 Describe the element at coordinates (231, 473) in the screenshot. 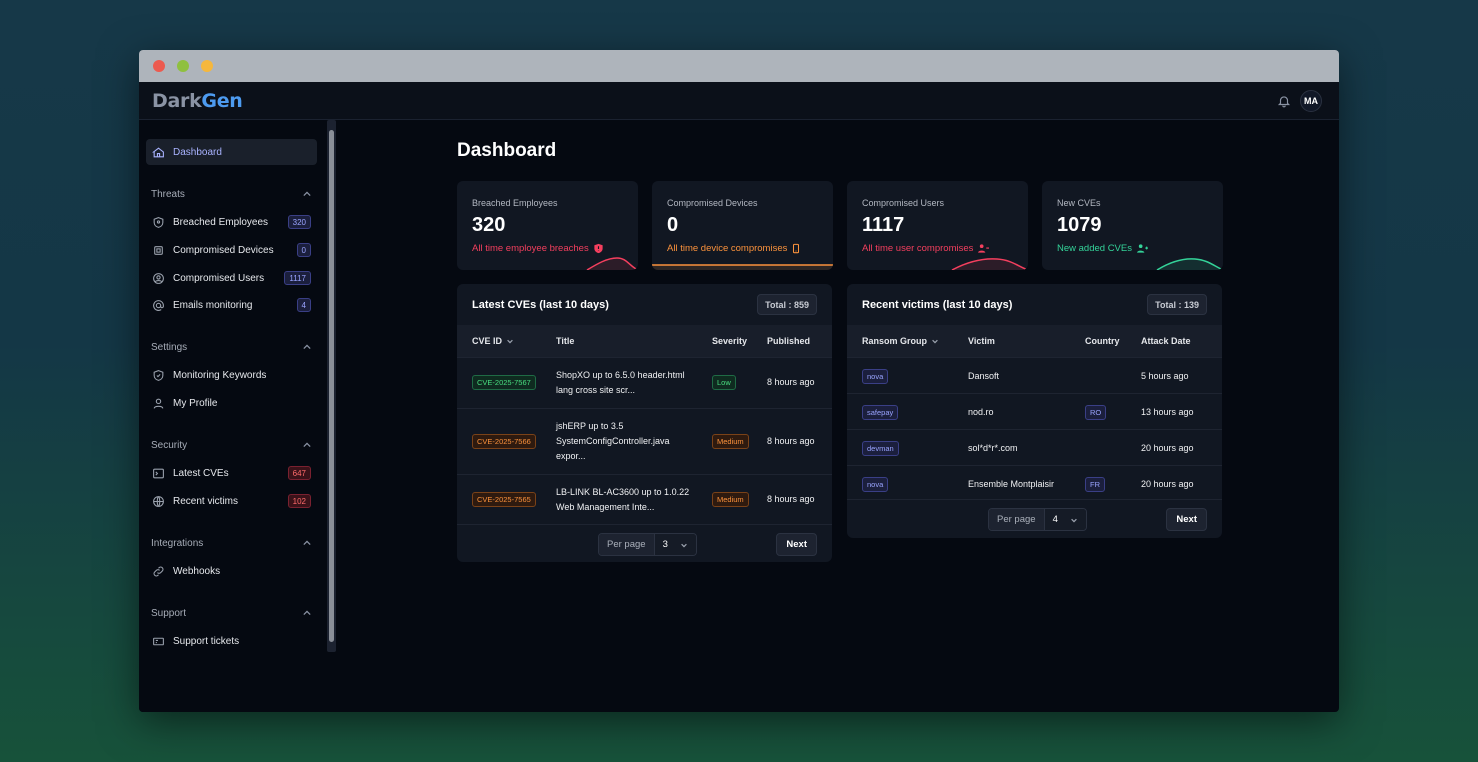

I see `sidebar-item-latest-cves: Latest CVEs 647` at that location.